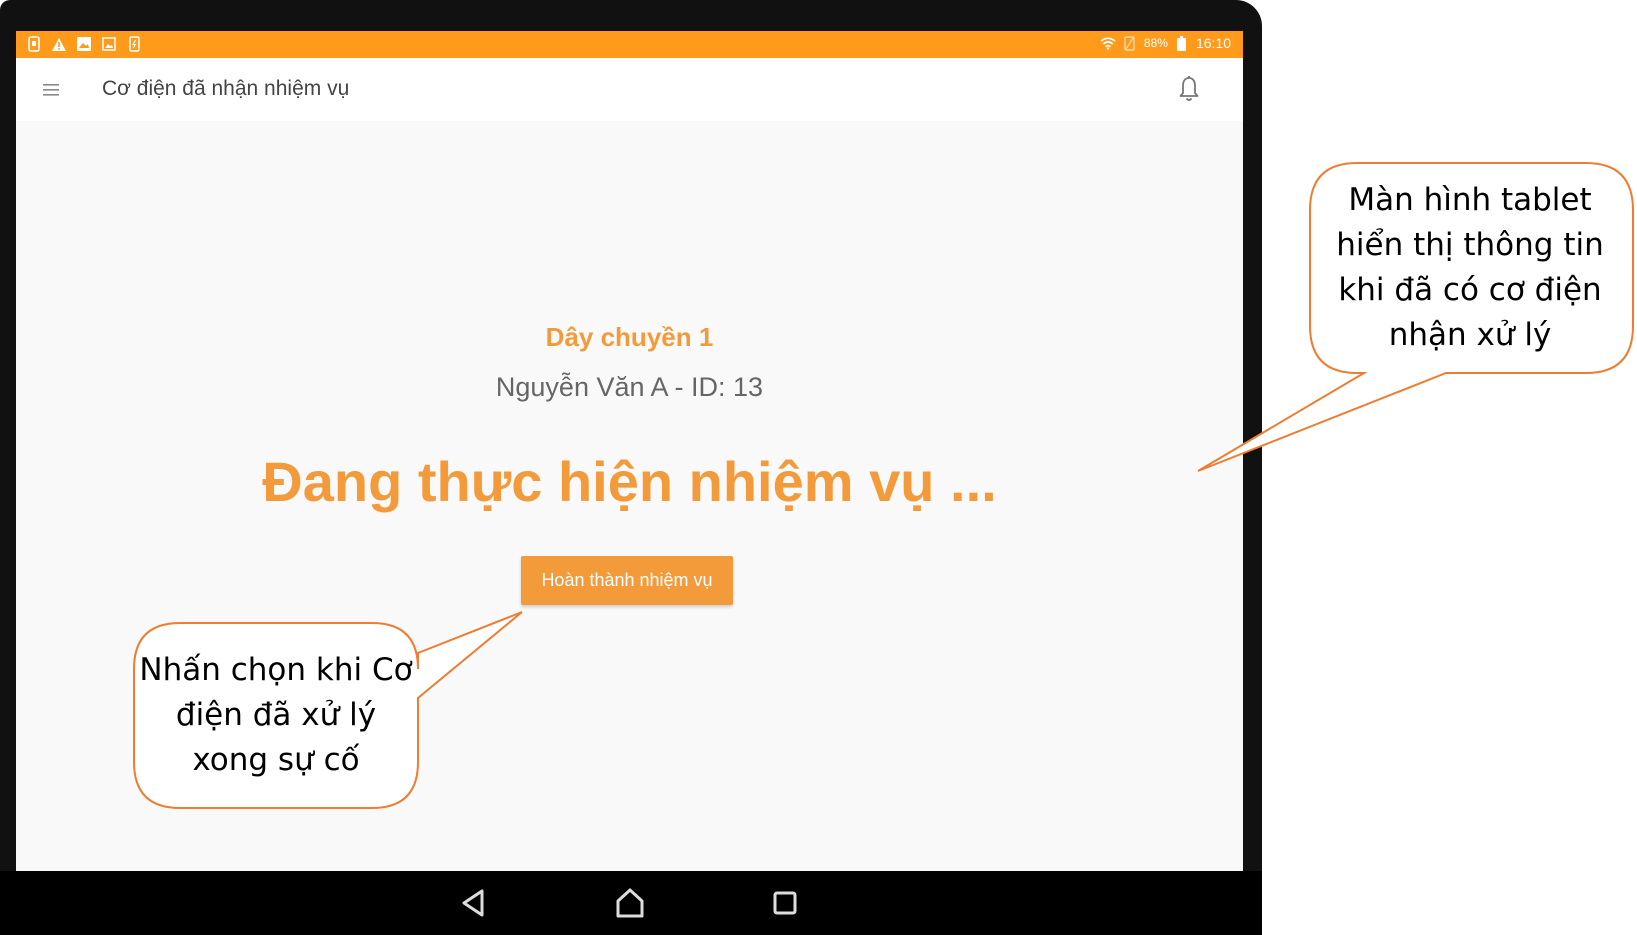 This screenshot has height=935, width=1637. Describe the element at coordinates (629, 387) in the screenshot. I see `worker-info: Nguyễn Văn A - ID: 13` at that location.